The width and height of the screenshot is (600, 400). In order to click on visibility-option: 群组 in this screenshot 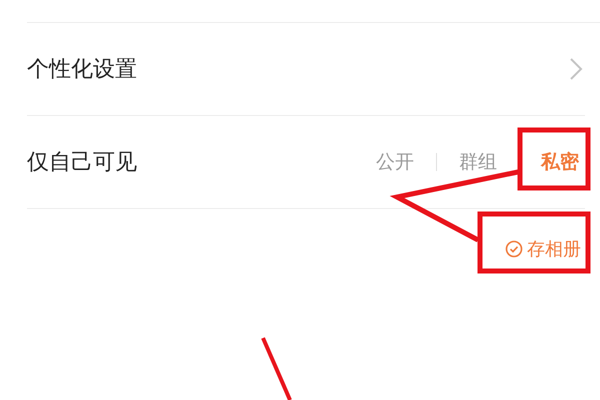, I will do `click(478, 162)`.